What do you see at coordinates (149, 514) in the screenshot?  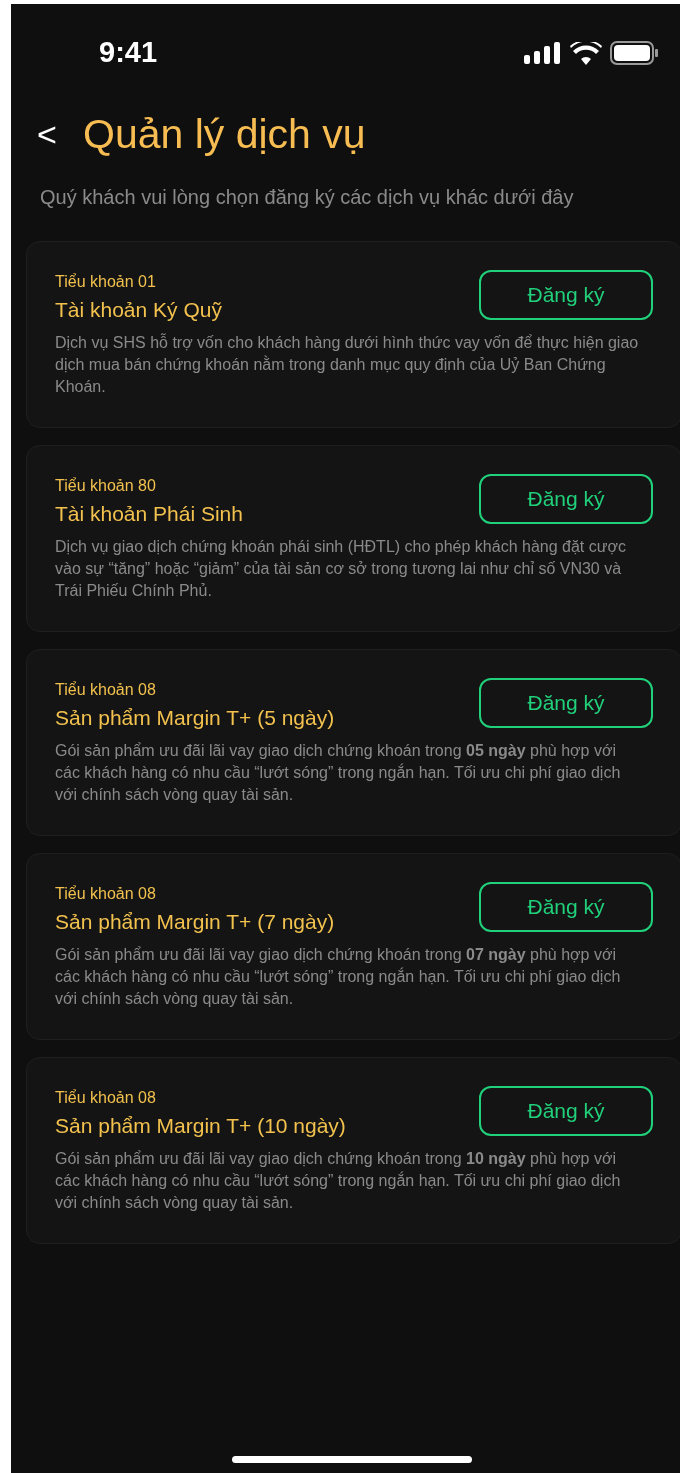 I see `service-name: Tài khoản Phái Sinh` at bounding box center [149, 514].